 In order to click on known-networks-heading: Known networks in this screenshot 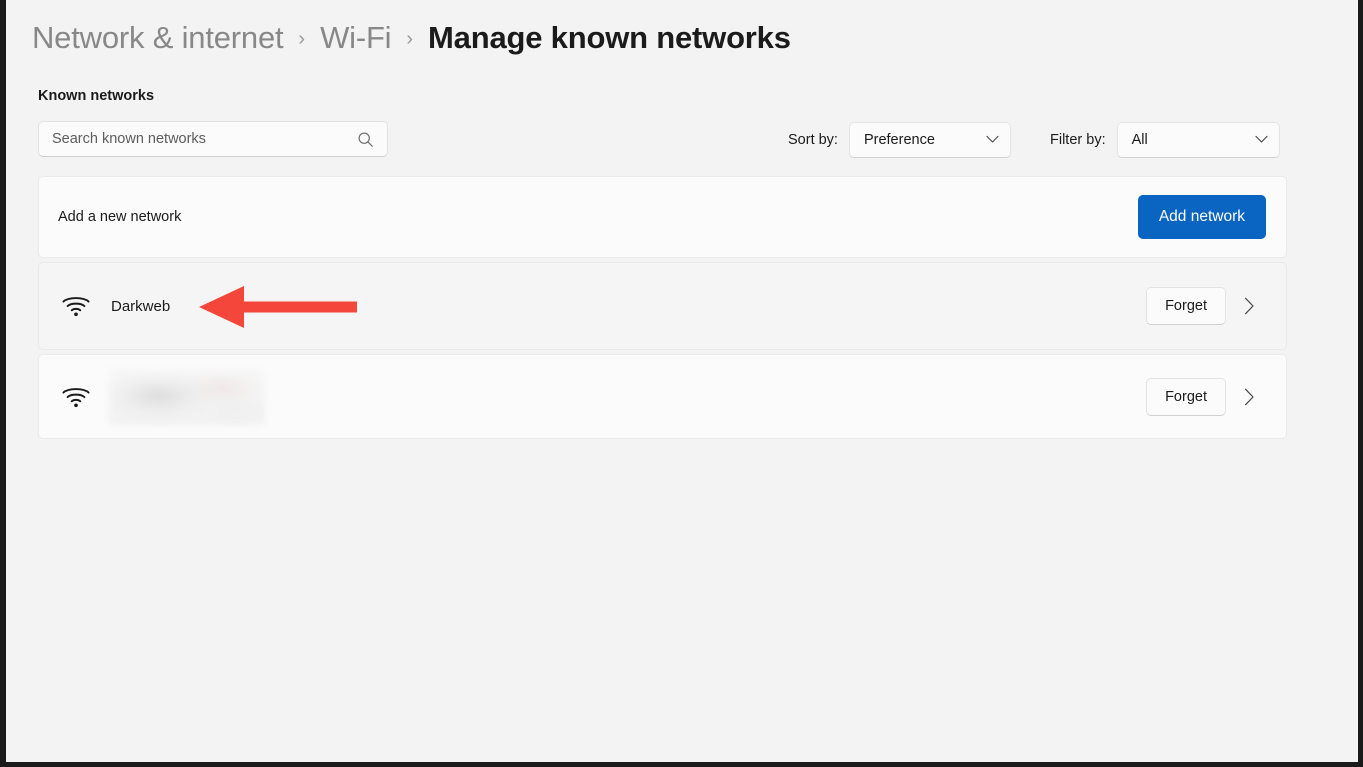, I will do `click(96, 96)`.